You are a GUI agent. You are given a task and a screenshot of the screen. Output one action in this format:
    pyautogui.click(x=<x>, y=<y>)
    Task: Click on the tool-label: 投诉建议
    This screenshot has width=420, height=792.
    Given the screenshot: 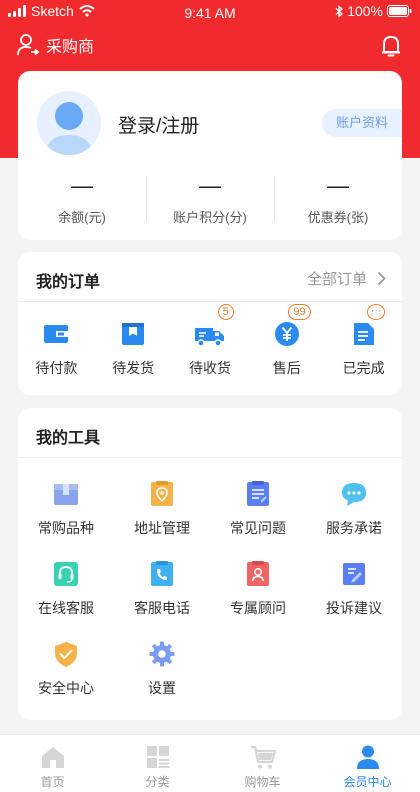 What is the action you would take?
    pyautogui.click(x=354, y=608)
    